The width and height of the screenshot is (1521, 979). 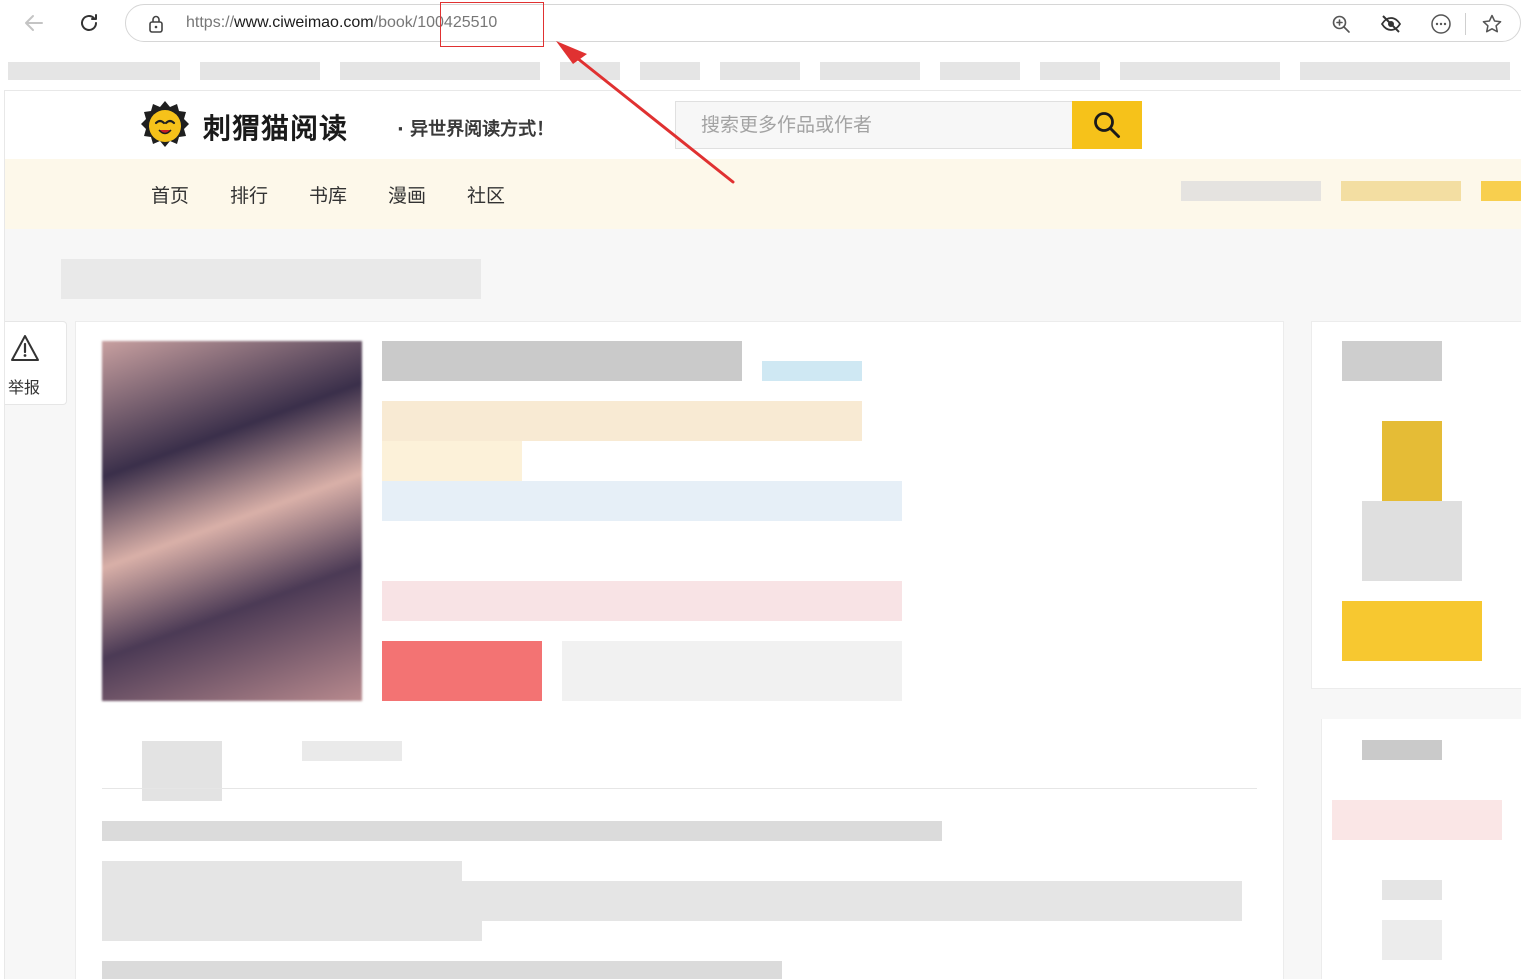 I want to click on nav-library: 书库, so click(x=328, y=194).